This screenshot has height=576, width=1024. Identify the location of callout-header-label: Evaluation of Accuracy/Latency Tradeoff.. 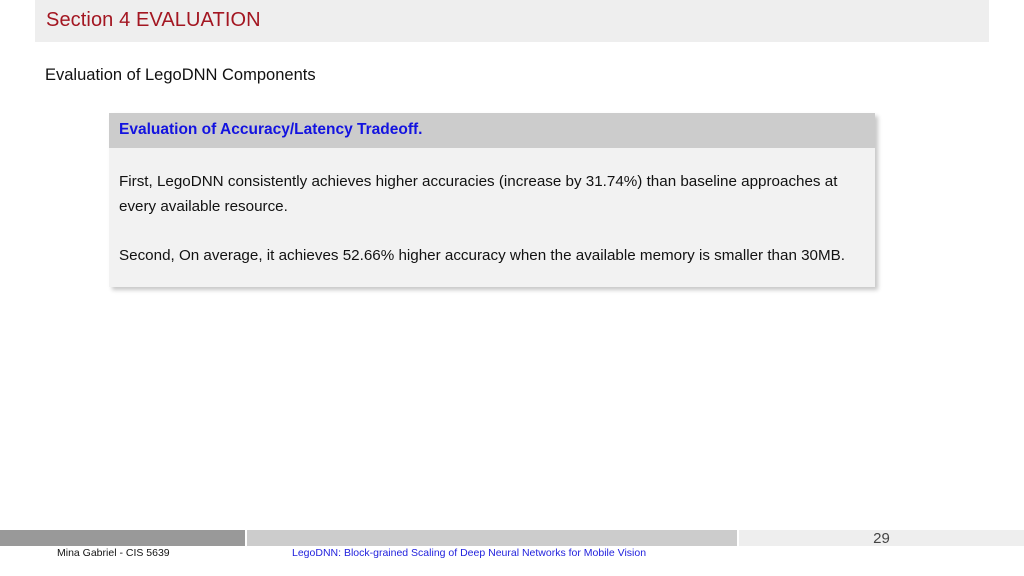
(271, 129).